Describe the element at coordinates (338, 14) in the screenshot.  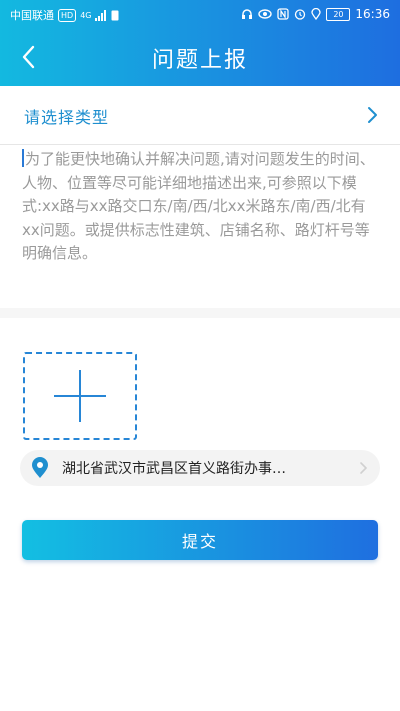
I see `battery-indicator: 20` at that location.